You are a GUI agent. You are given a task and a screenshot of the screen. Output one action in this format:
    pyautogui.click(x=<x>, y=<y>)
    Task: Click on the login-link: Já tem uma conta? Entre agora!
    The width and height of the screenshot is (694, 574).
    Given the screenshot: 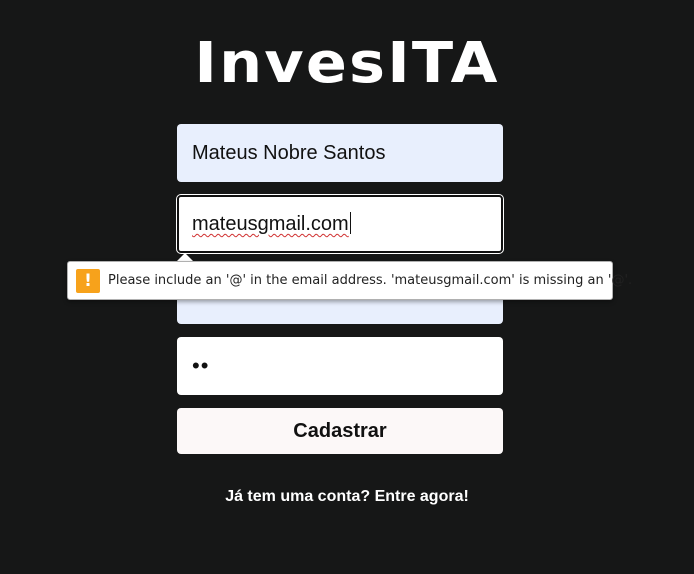 What is the action you would take?
    pyautogui.click(x=347, y=497)
    